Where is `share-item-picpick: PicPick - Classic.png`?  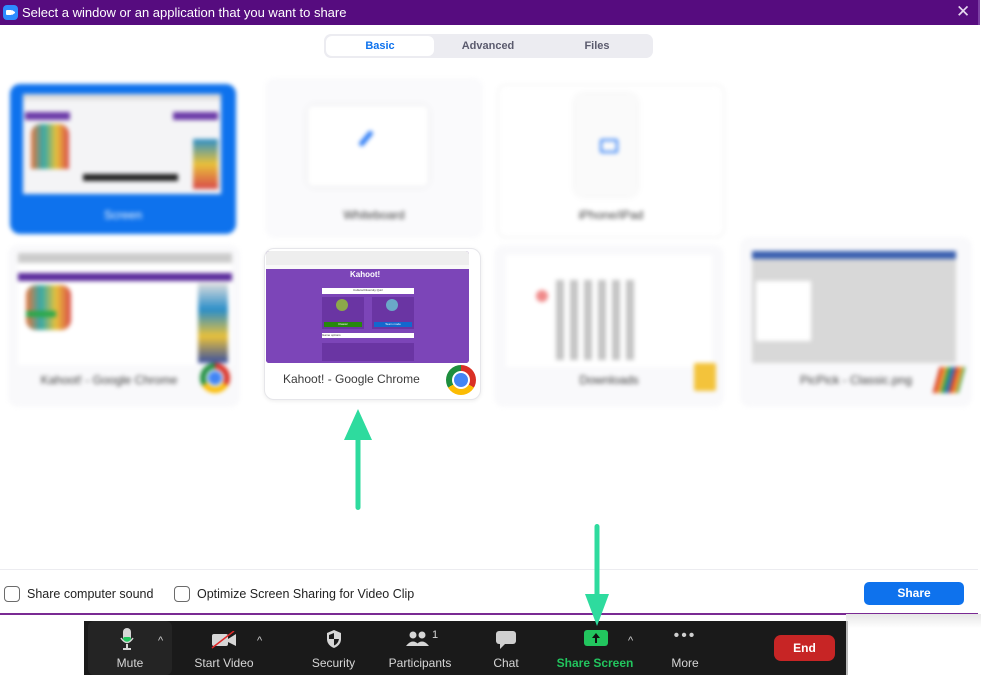
share-item-picpick: PicPick - Classic.png is located at coordinates (856, 322).